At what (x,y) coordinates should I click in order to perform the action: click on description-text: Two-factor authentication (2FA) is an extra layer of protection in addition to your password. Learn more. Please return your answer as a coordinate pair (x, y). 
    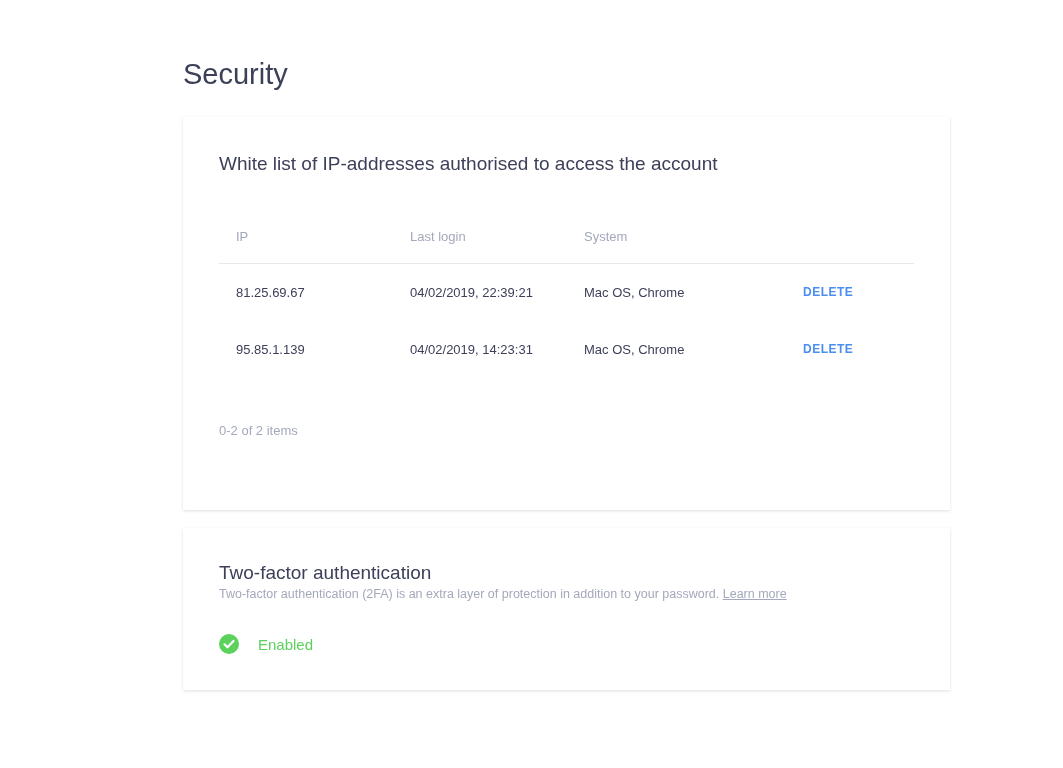
    Looking at the image, I should click on (503, 594).